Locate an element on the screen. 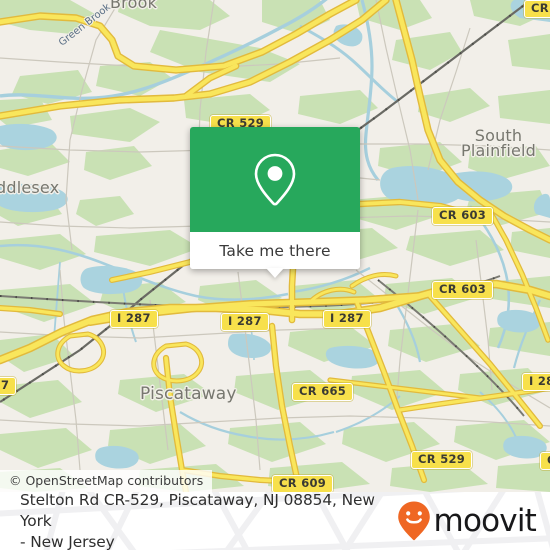 The height and width of the screenshot is (550, 550). road-shield: CR 609 is located at coordinates (303, 483).